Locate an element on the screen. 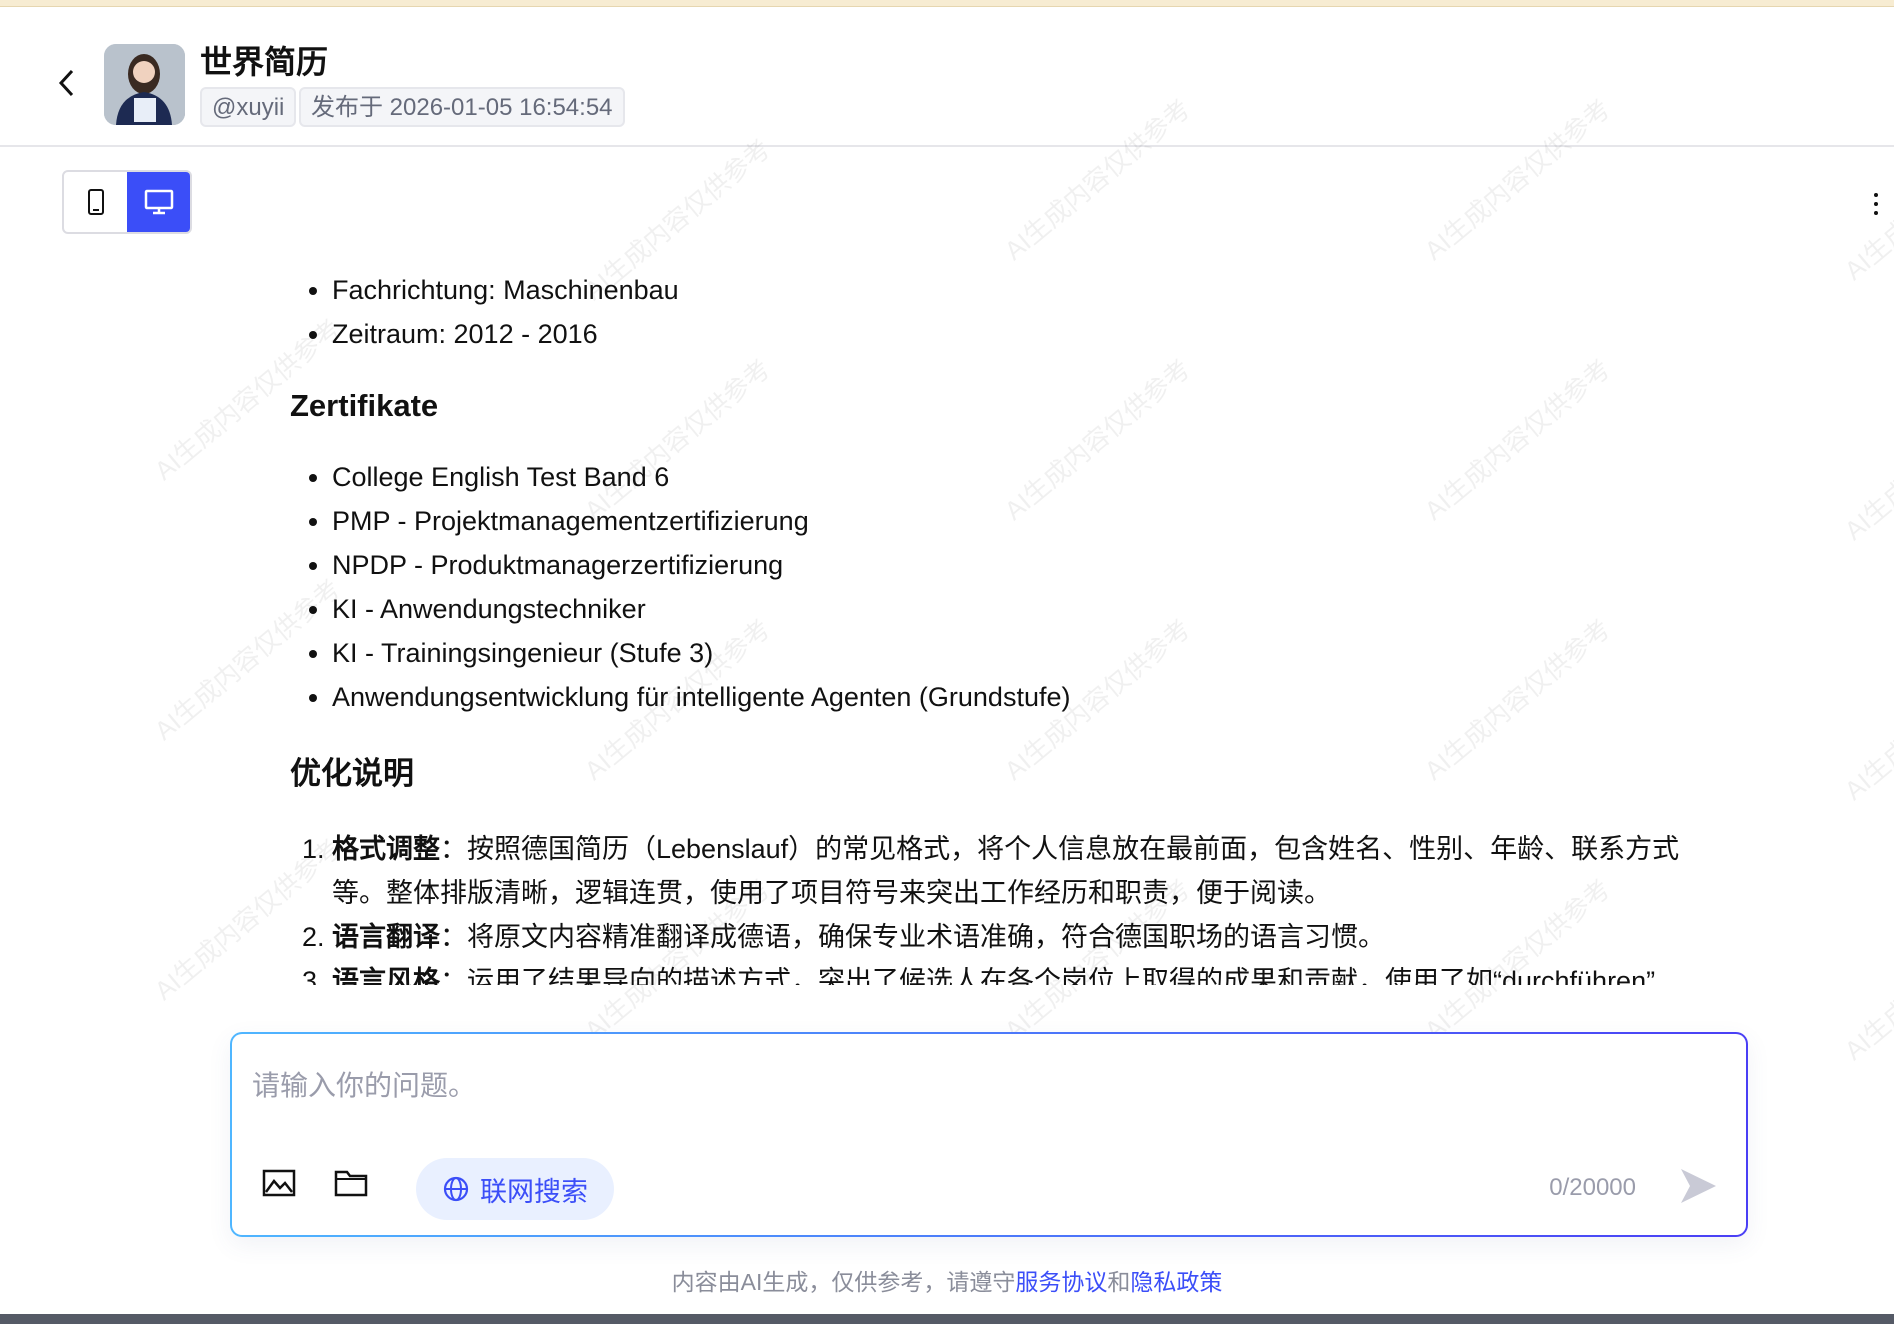 The height and width of the screenshot is (1324, 1894). folder-icon is located at coordinates (351, 1185).